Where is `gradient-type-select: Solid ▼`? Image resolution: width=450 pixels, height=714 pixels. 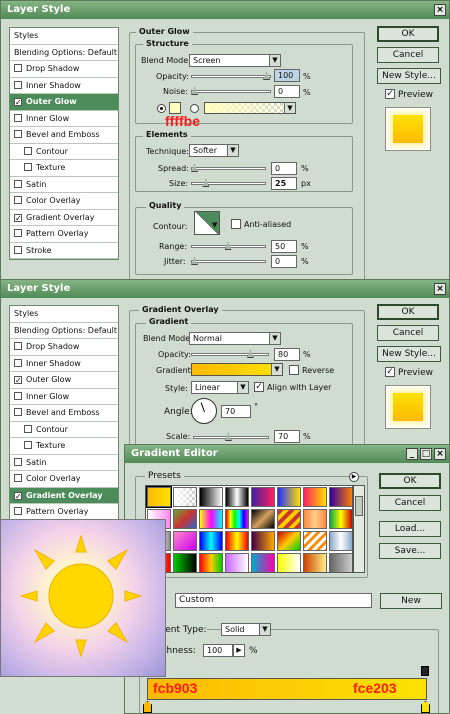 gradient-type-select: Solid ▼ is located at coordinates (246, 629).